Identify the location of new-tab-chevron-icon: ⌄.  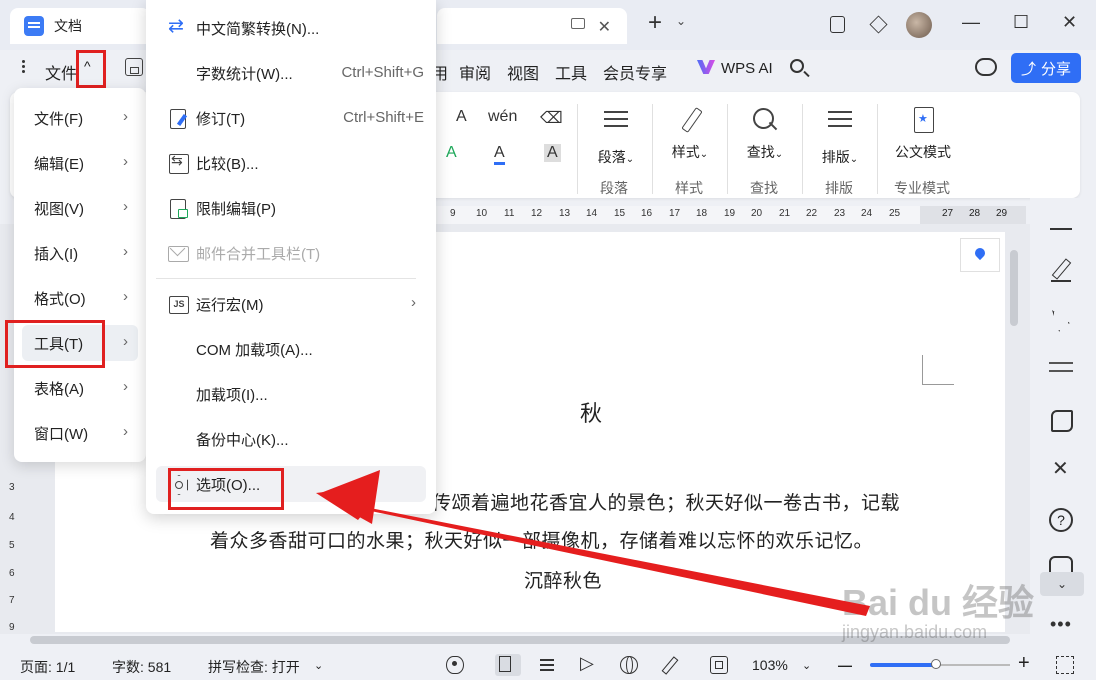
(681, 21).